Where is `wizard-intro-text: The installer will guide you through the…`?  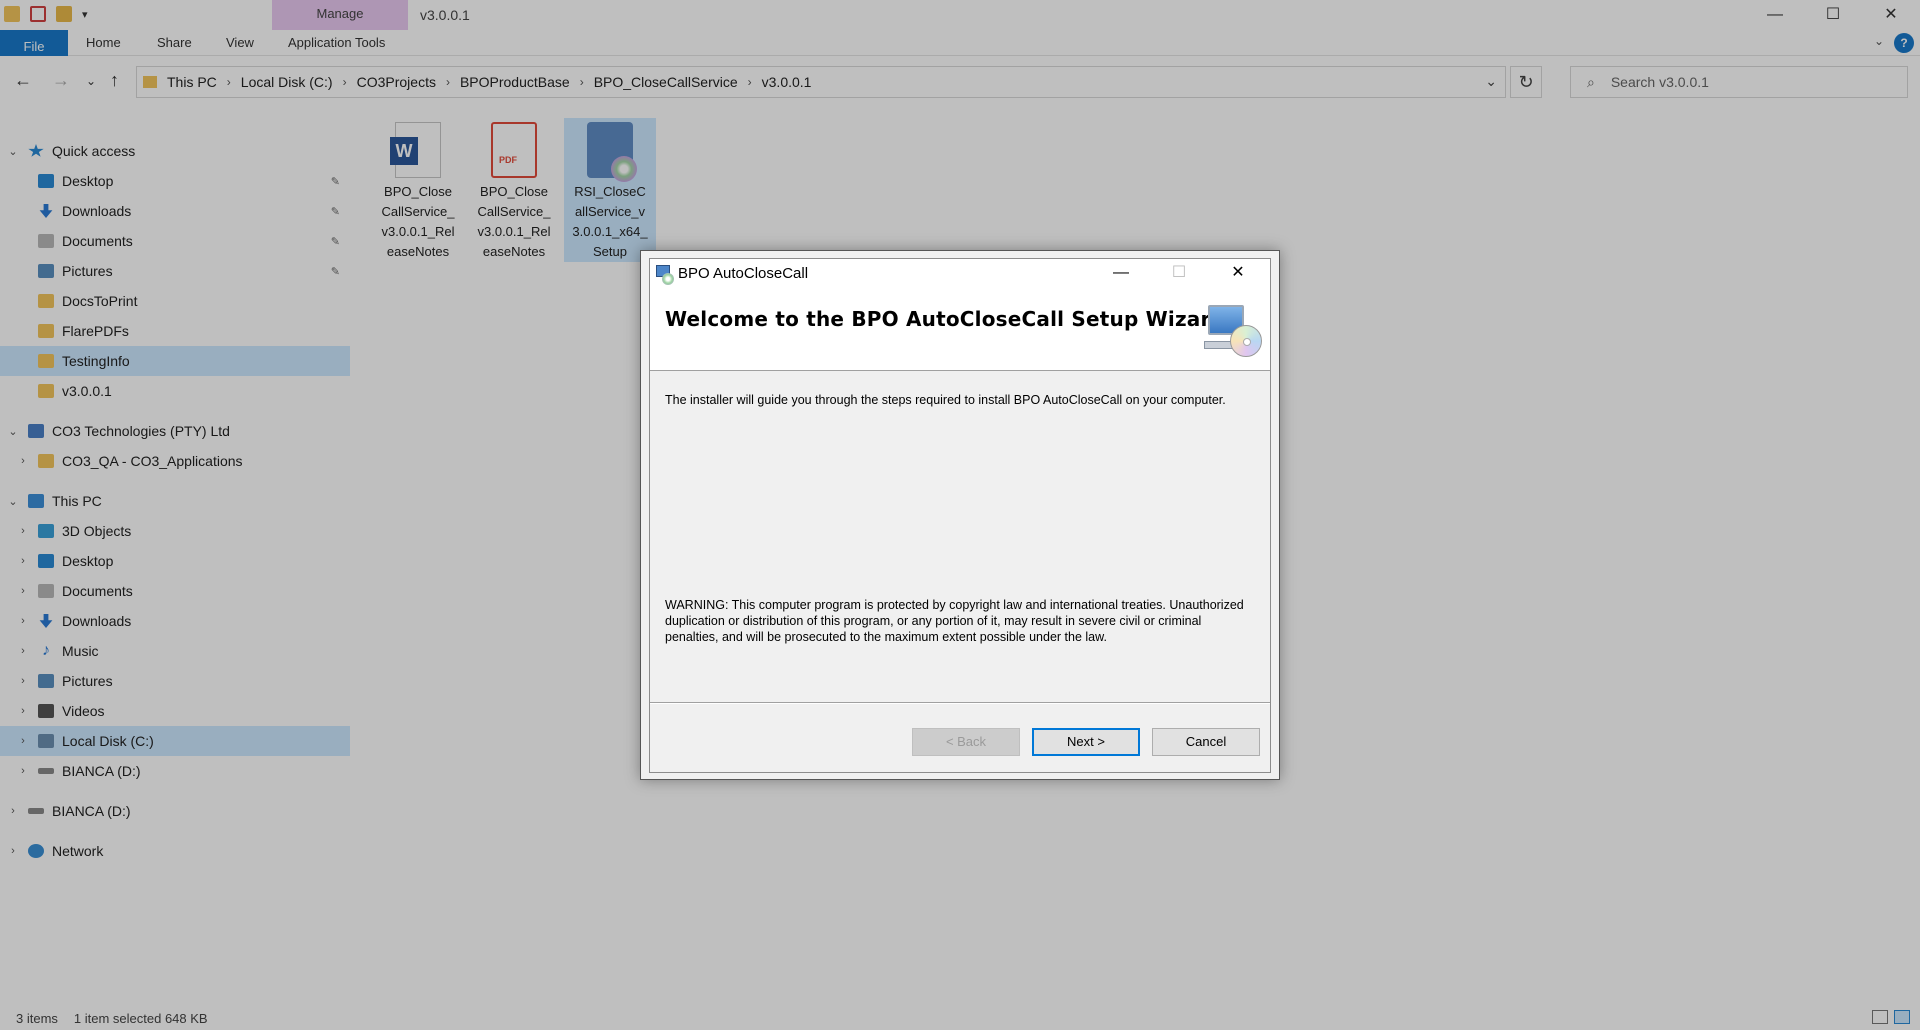 wizard-intro-text: The installer will guide you through the… is located at coordinates (945, 400).